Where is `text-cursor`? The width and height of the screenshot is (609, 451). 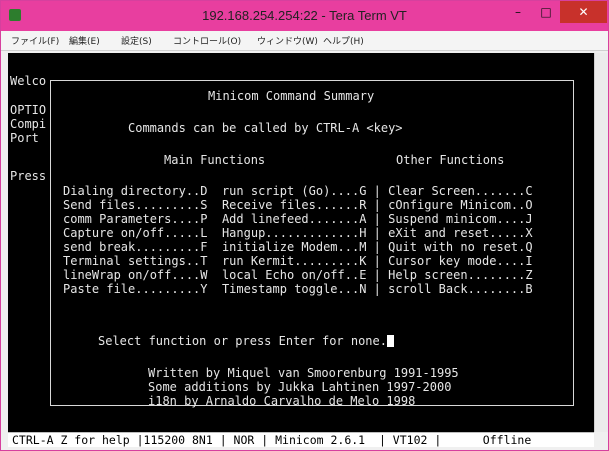 text-cursor is located at coordinates (390, 341).